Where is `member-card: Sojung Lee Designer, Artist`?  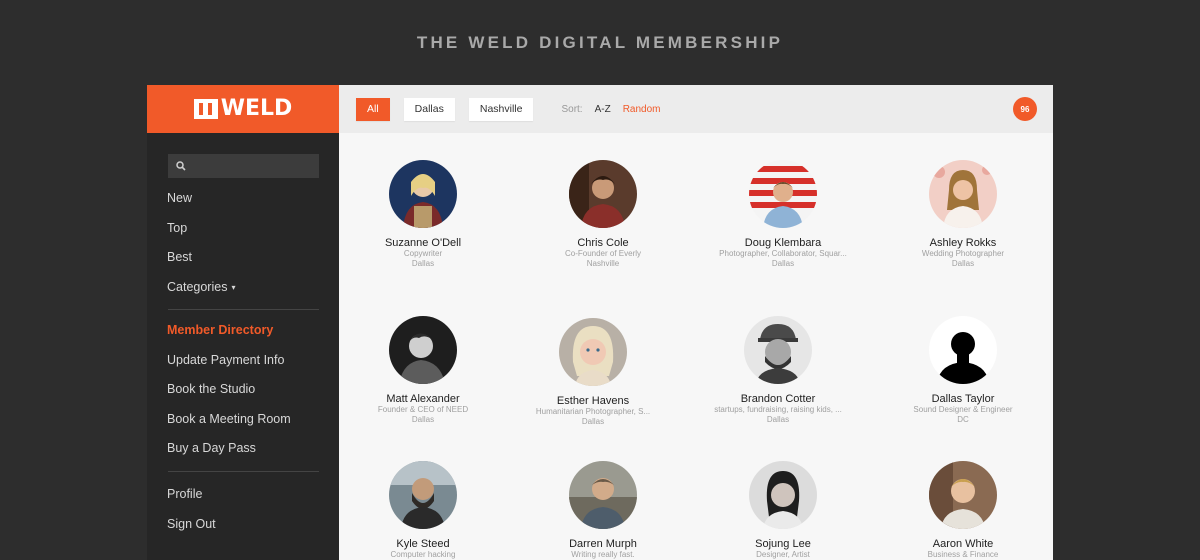 member-card: Sojung Lee Designer, Artist is located at coordinates (783, 510).